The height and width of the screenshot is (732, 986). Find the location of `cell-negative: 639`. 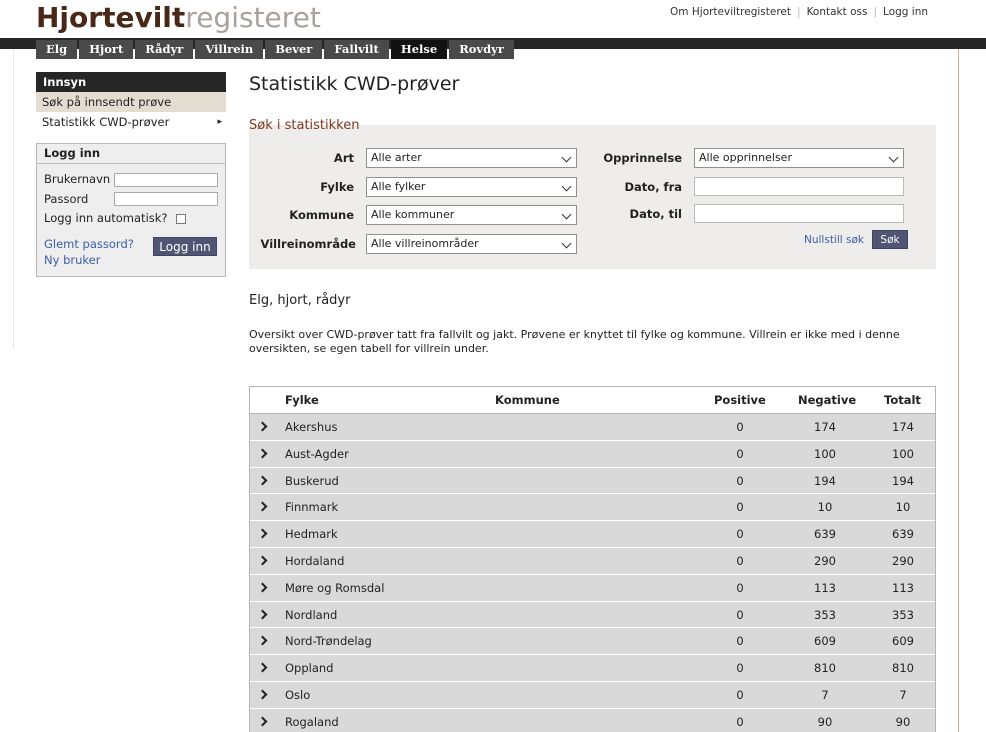

cell-negative: 639 is located at coordinates (825, 534).